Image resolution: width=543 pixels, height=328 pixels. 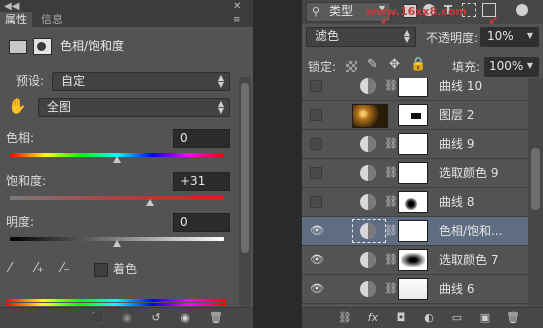 What do you see at coordinates (216, 318) in the screenshot?
I see `delete-icon: 🗑` at bounding box center [216, 318].